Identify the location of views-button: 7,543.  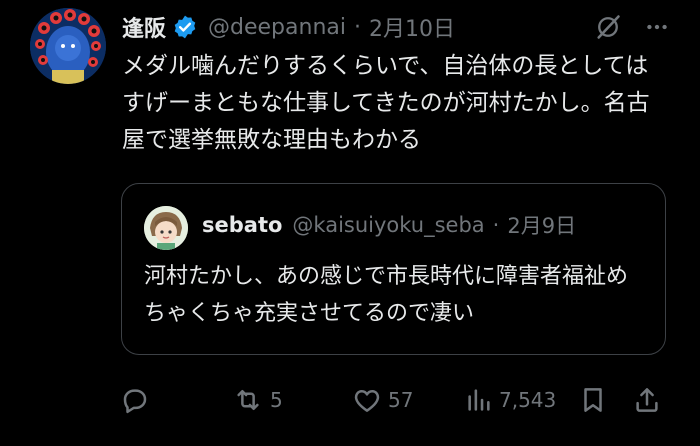
(510, 400).